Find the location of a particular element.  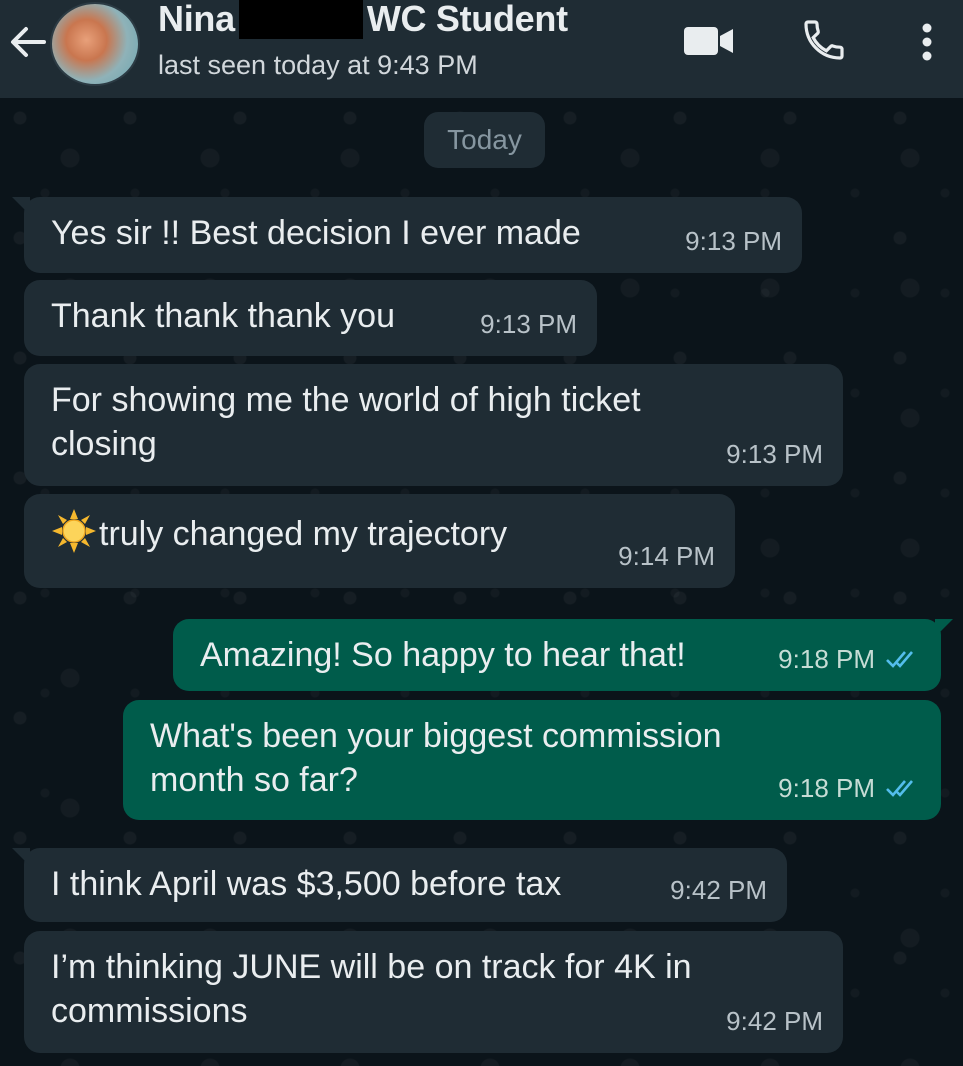

message-outgoing: Amazing! So happy to hear that! 9:18 PM is located at coordinates (563, 655).